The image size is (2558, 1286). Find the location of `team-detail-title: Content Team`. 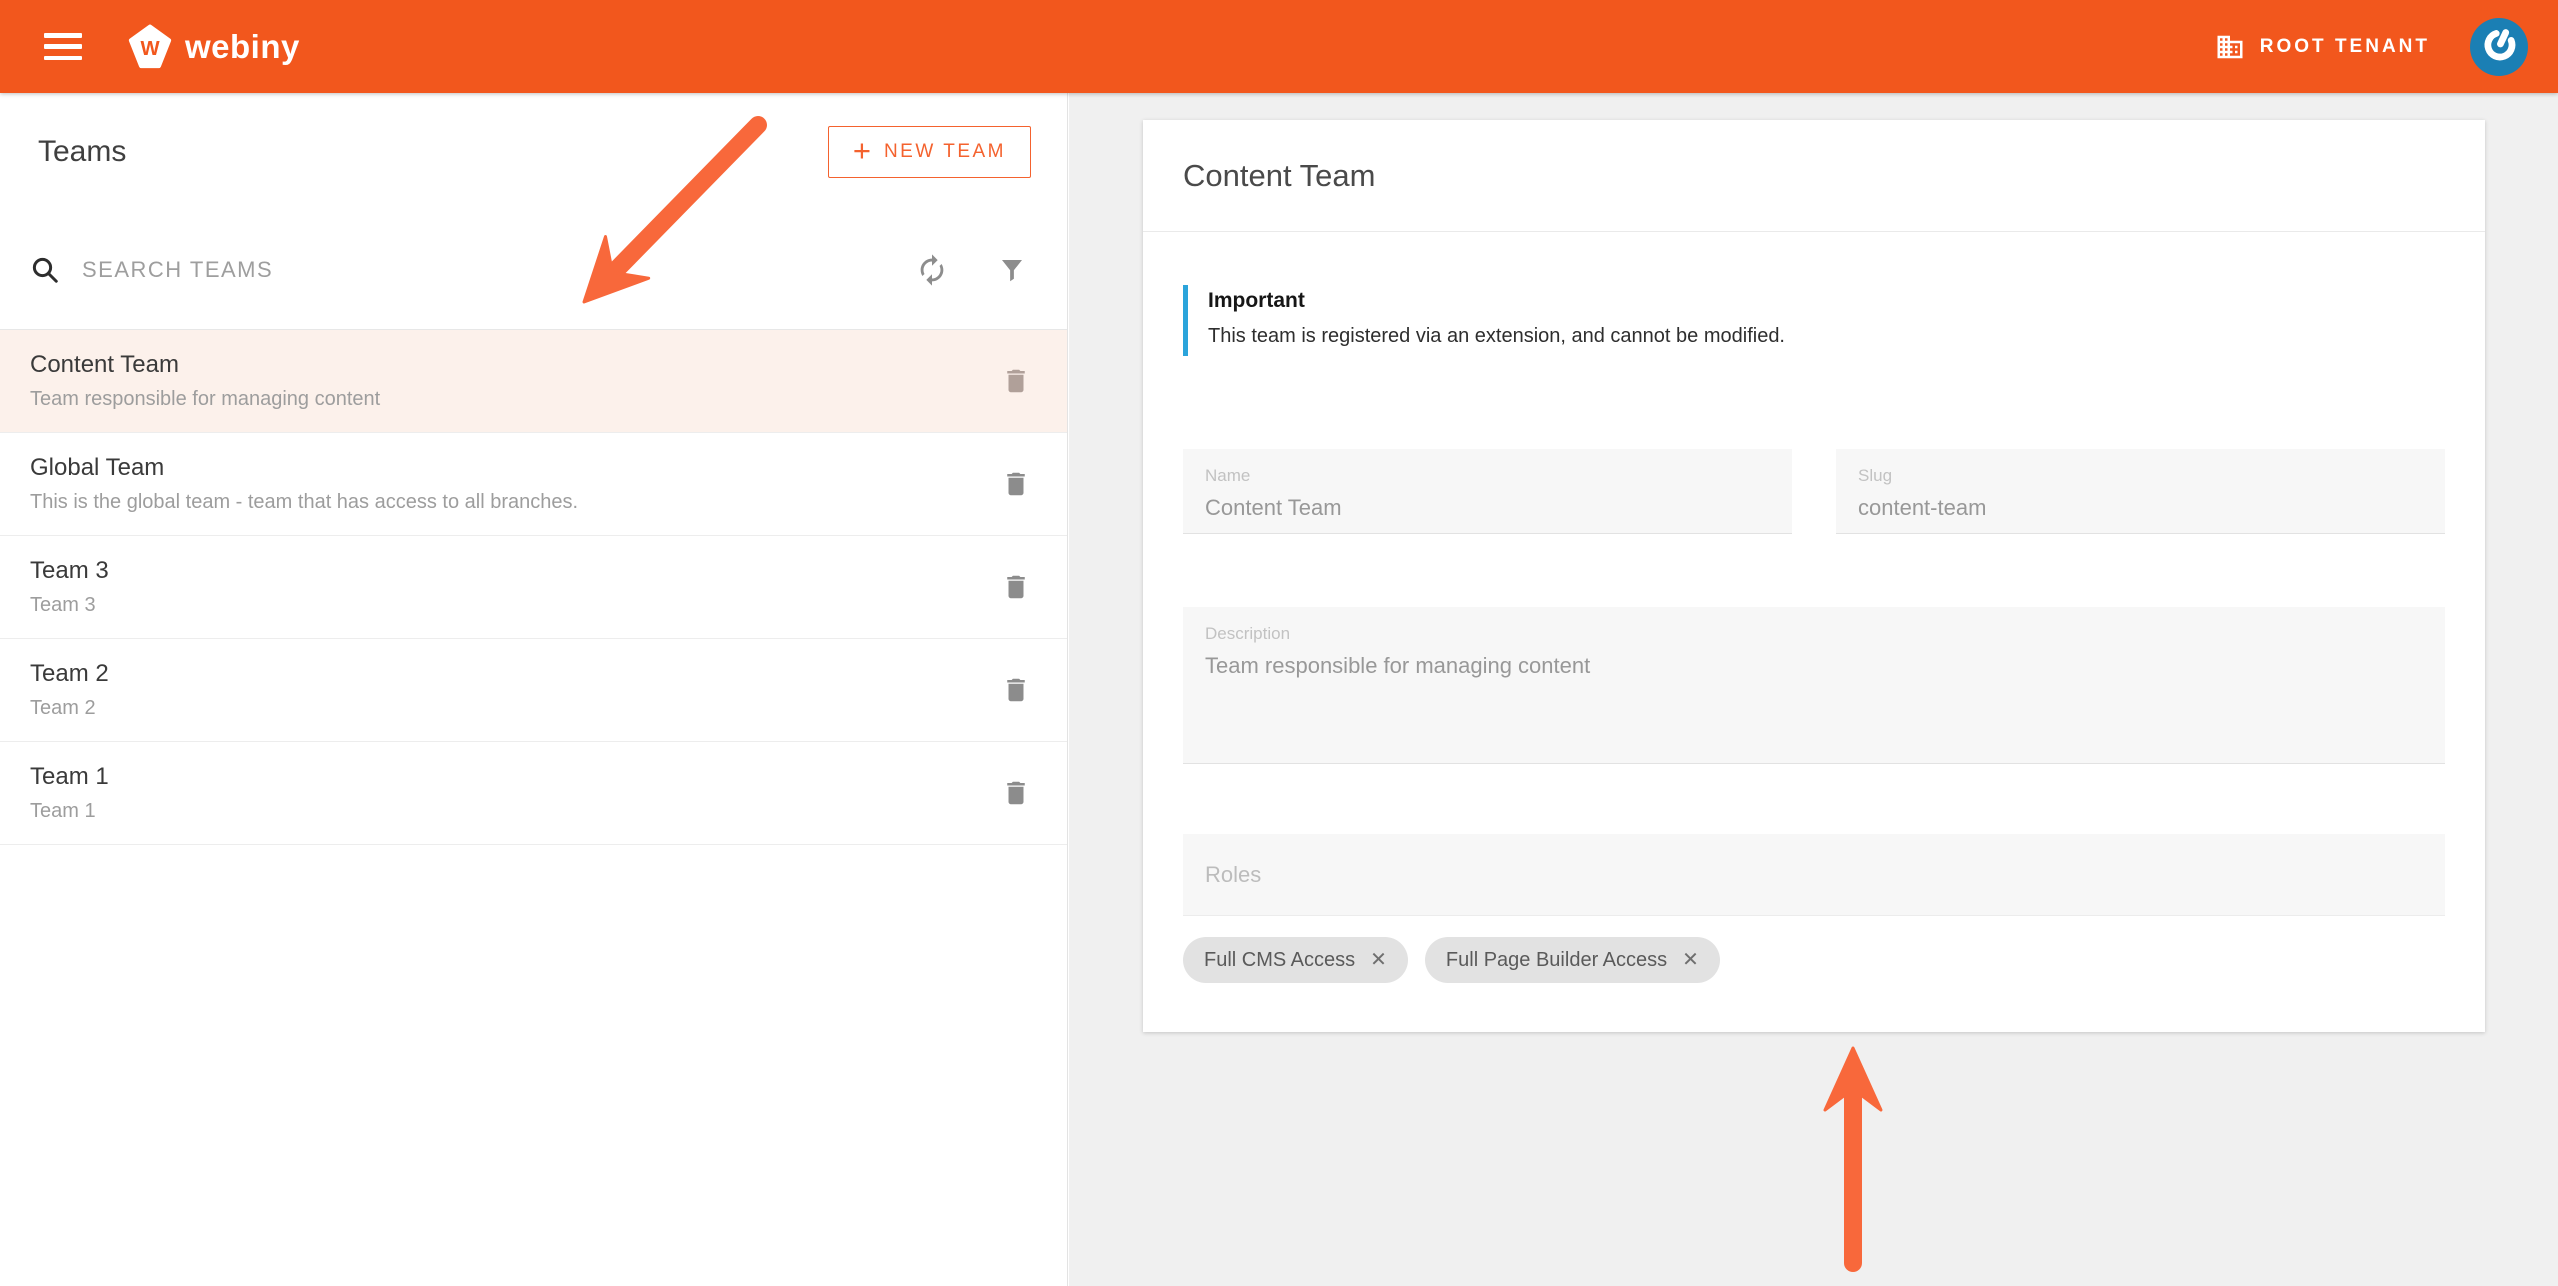

team-detail-title: Content Team is located at coordinates (1279, 175).